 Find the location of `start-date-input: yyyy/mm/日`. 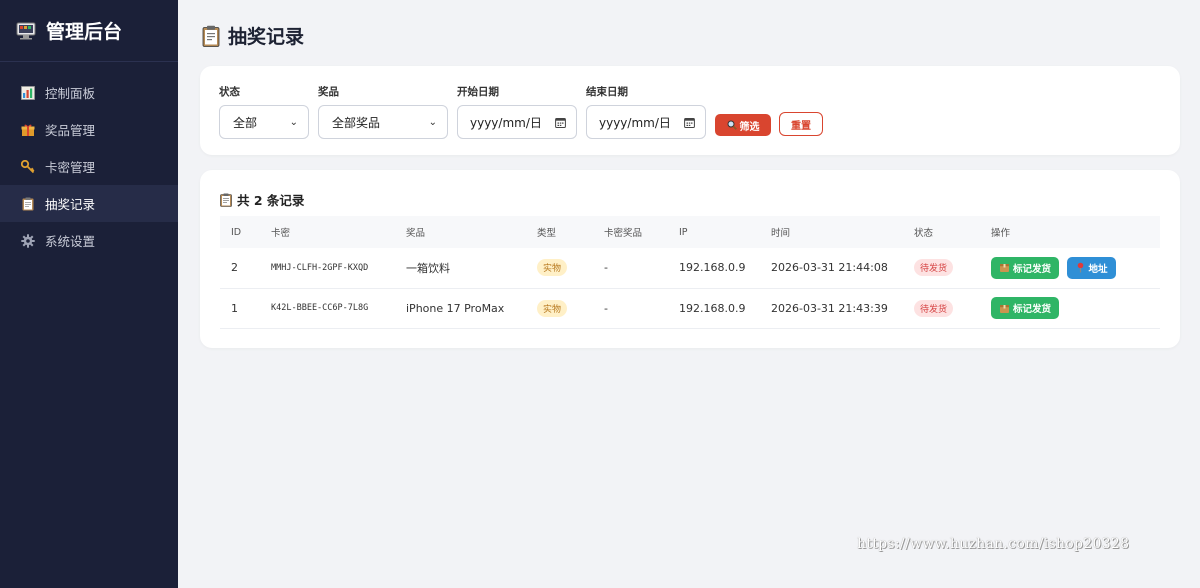

start-date-input: yyyy/mm/日 is located at coordinates (517, 122).